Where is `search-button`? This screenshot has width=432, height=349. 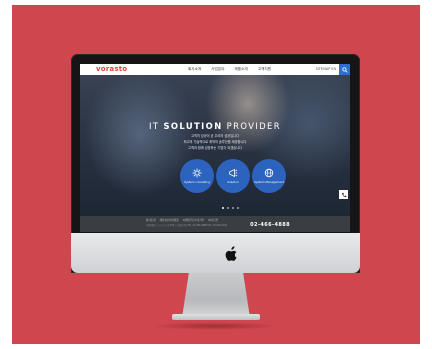
search-button is located at coordinates (344, 69).